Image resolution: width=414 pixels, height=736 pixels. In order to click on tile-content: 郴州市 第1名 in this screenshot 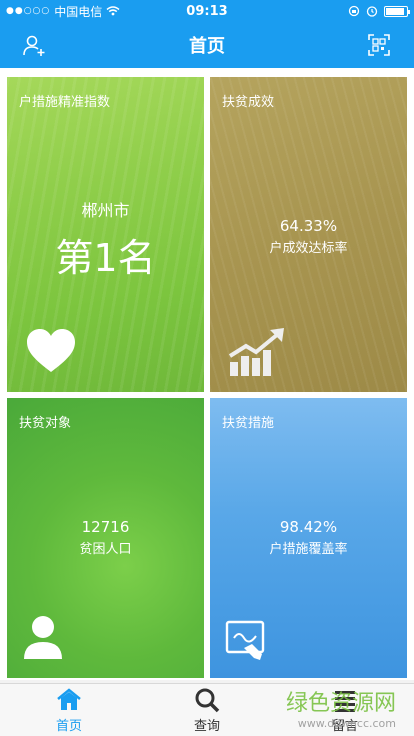, I will do `click(105, 239)`.